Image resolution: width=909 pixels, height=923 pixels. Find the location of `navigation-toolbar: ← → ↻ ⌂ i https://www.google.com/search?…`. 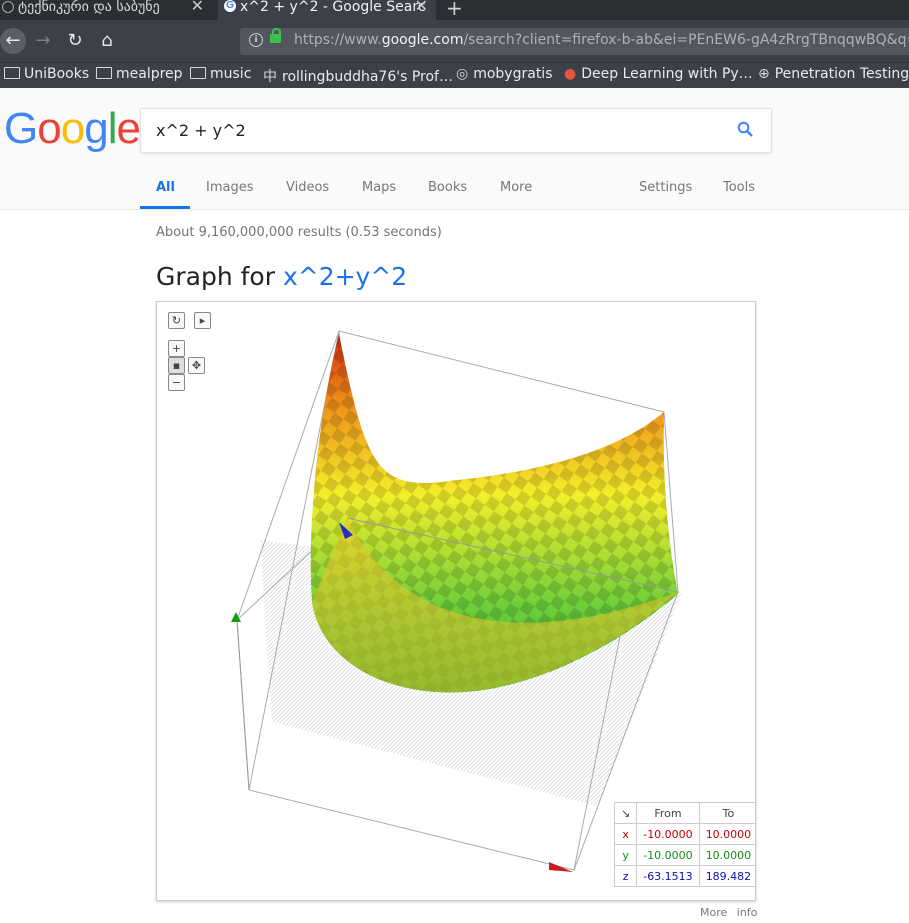

navigation-toolbar: ← → ↻ ⌂ i https://www.google.com/search?… is located at coordinates (454, 41).